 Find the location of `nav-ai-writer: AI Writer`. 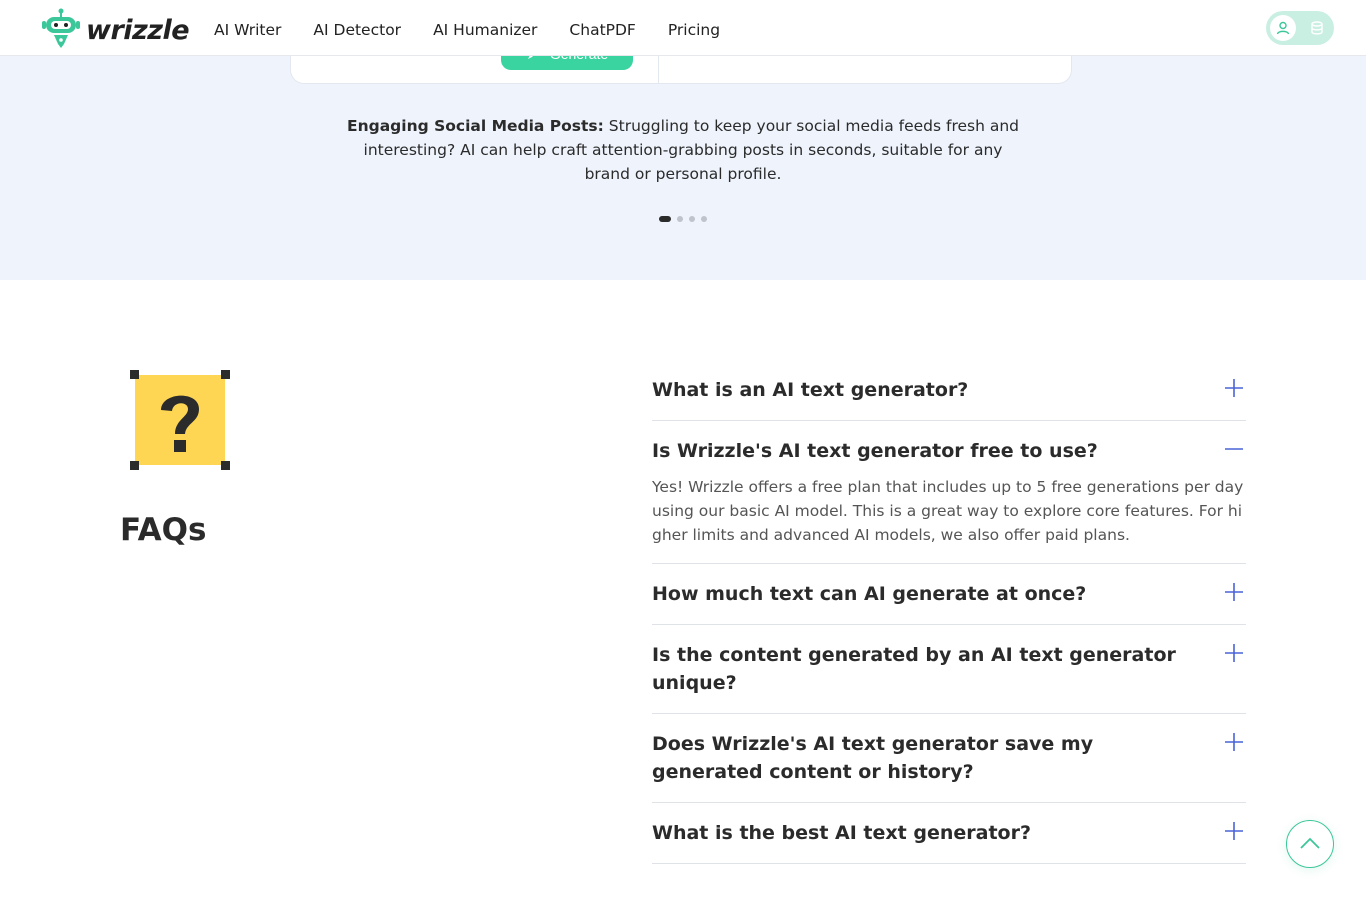

nav-ai-writer: AI Writer is located at coordinates (247, 30).